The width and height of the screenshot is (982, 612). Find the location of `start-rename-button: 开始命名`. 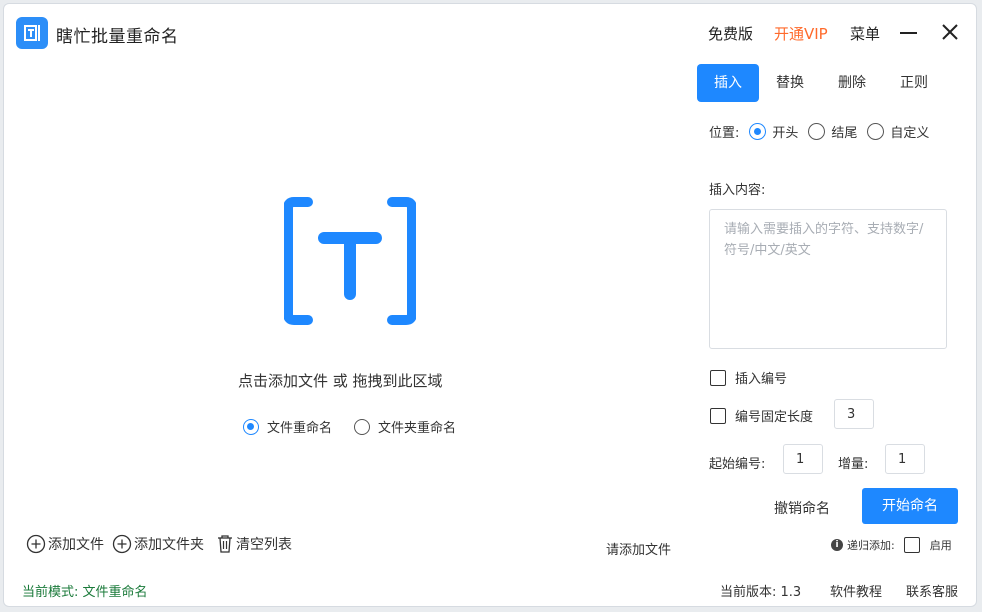

start-rename-button: 开始命名 is located at coordinates (910, 506).